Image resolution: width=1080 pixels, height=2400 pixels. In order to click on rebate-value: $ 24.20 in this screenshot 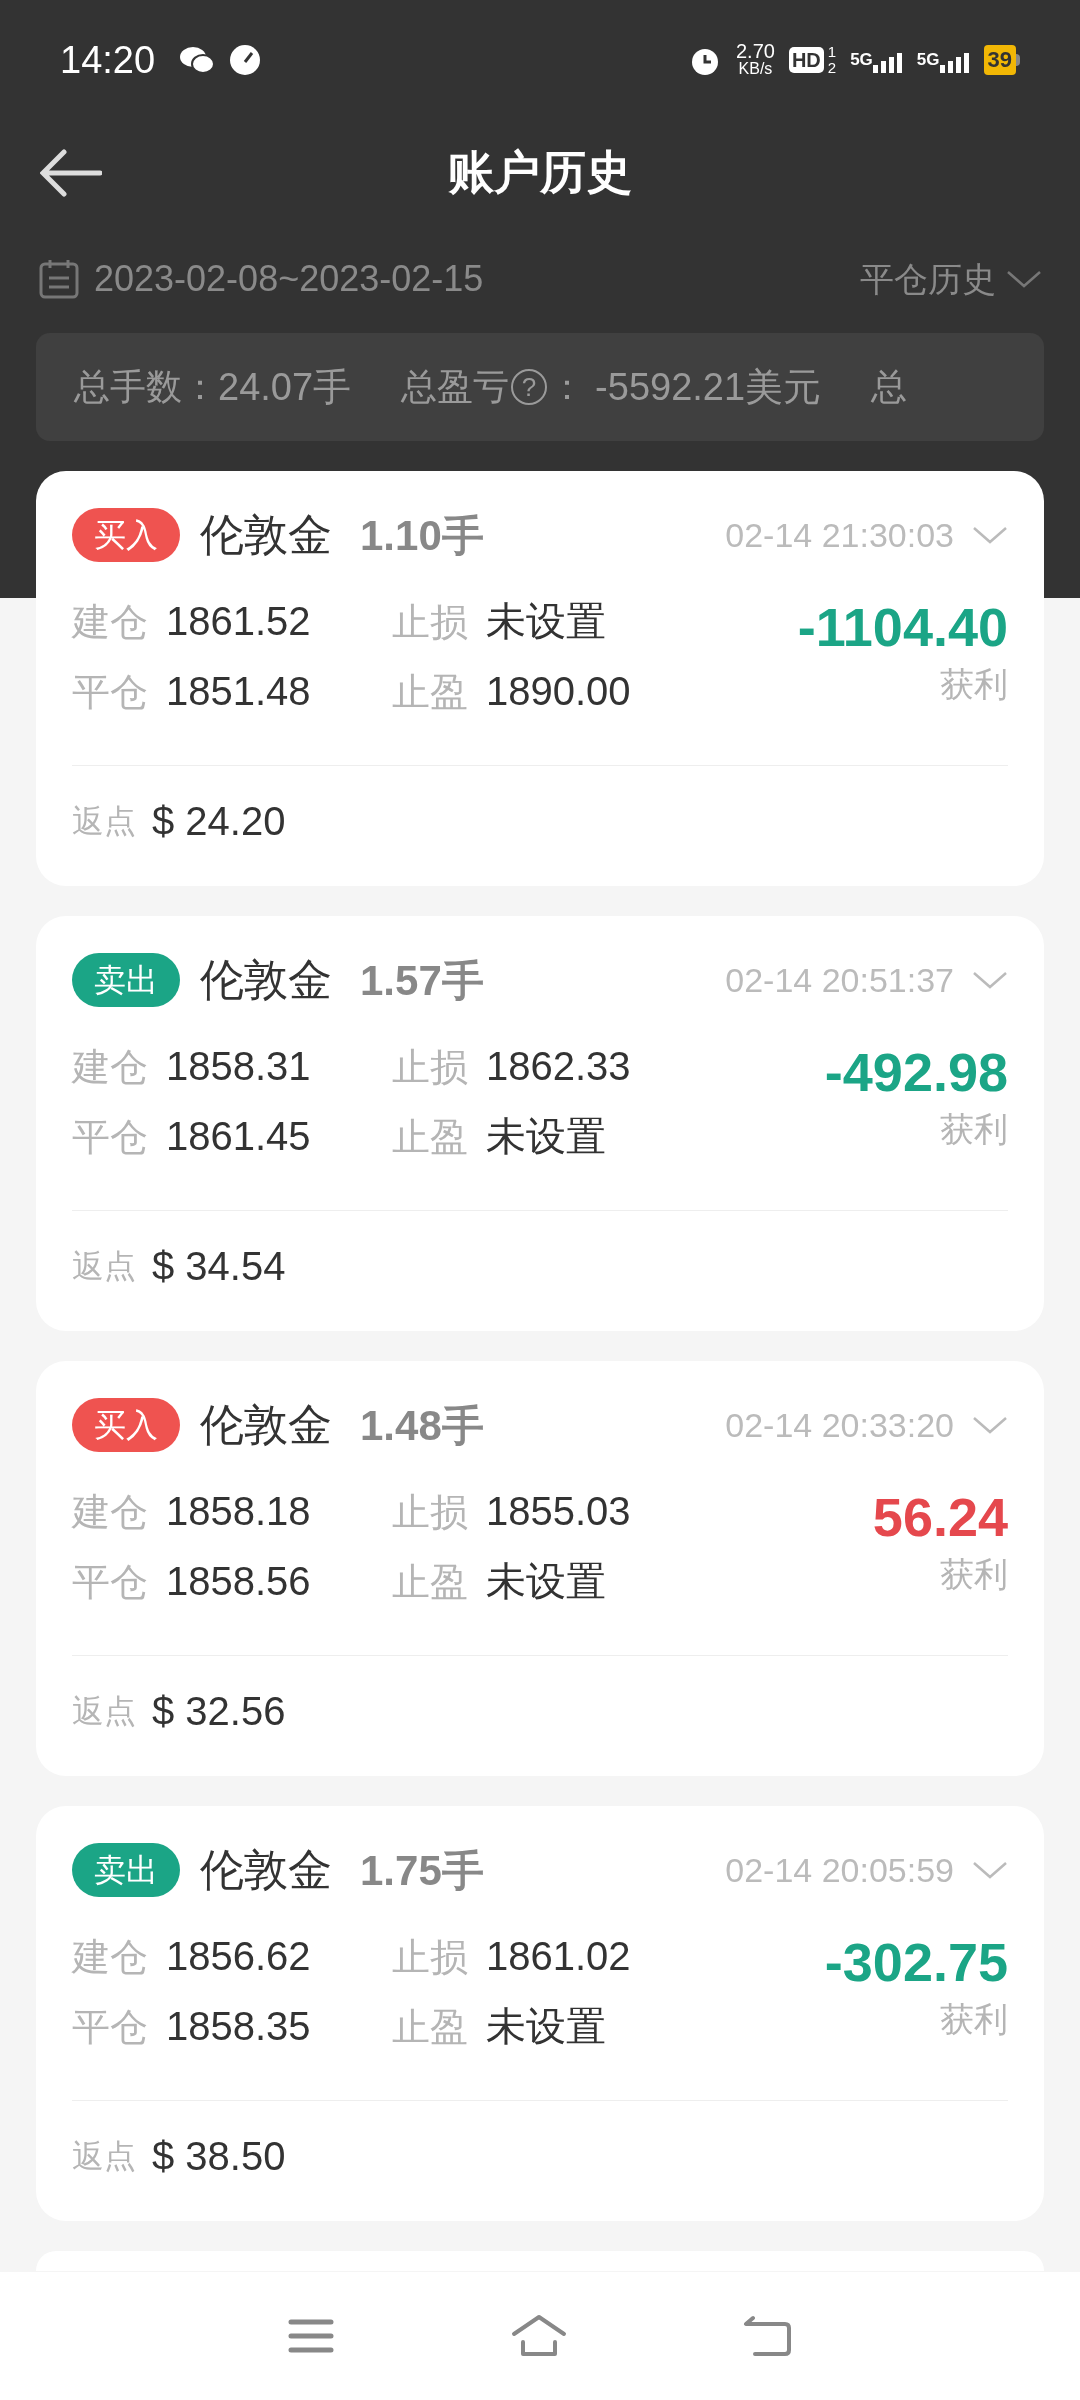, I will do `click(219, 821)`.